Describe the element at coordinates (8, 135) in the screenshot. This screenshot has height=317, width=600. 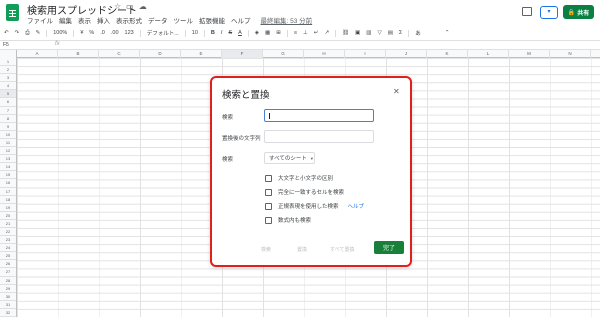
I see `row-header: 10` at that location.